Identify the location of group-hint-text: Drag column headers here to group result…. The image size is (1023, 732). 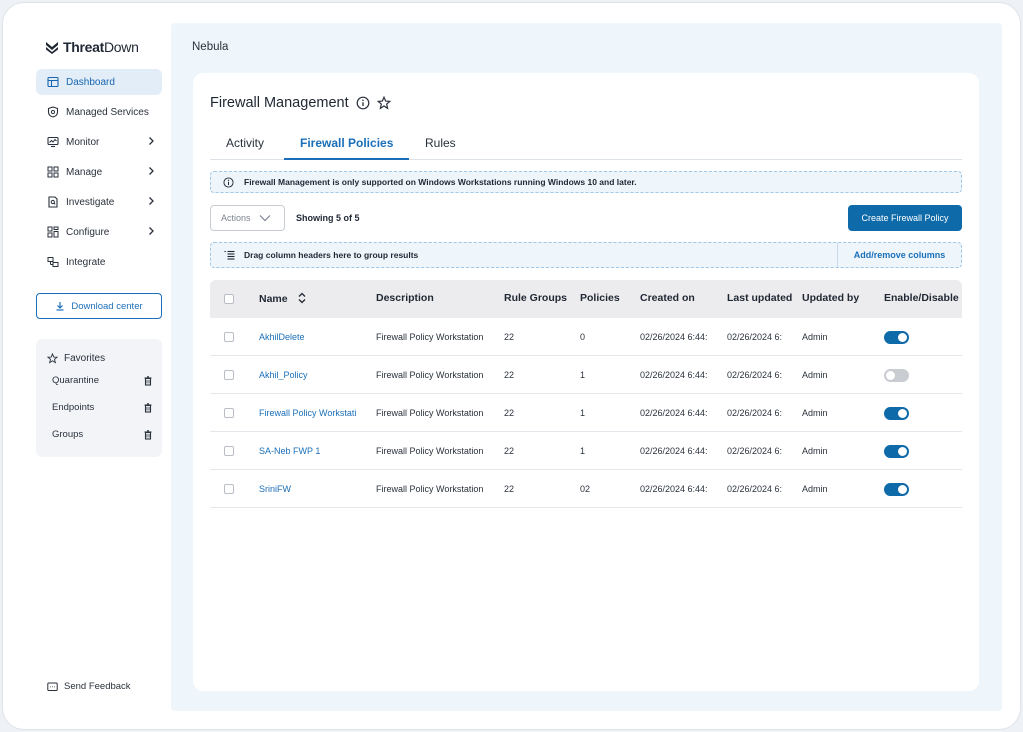
(331, 255).